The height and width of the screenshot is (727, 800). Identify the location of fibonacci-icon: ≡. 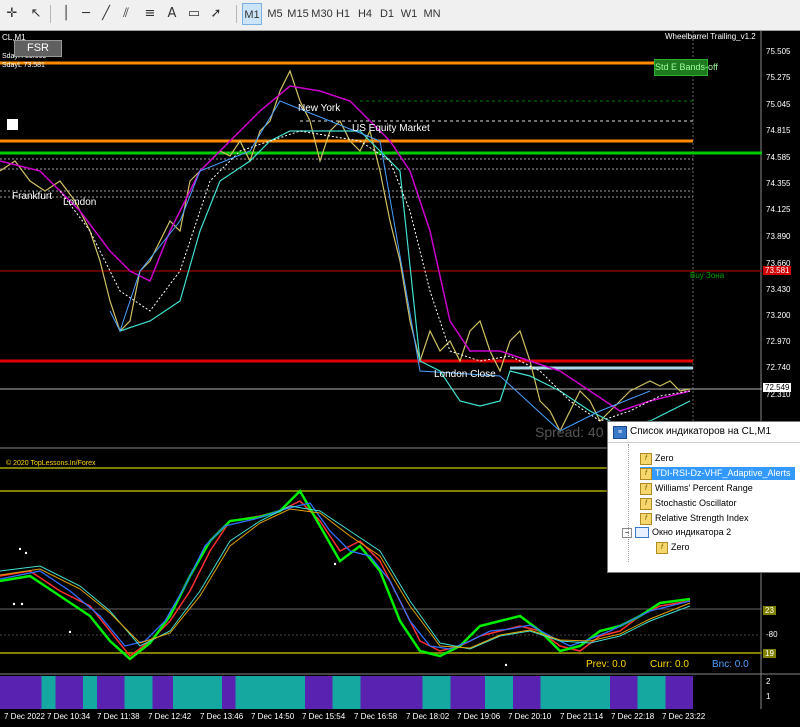
(150, 14).